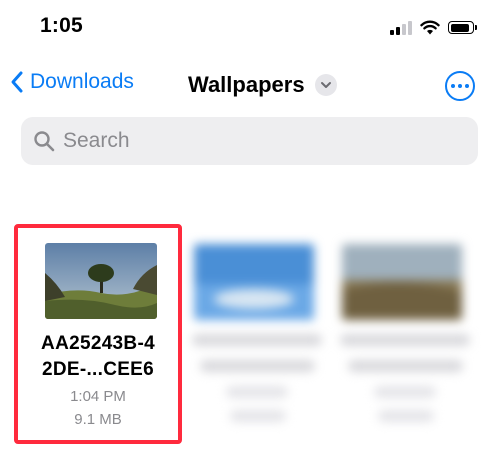 The image size is (500, 471). I want to click on navigation-bar: Downloads Wallpapers, so click(250, 88).